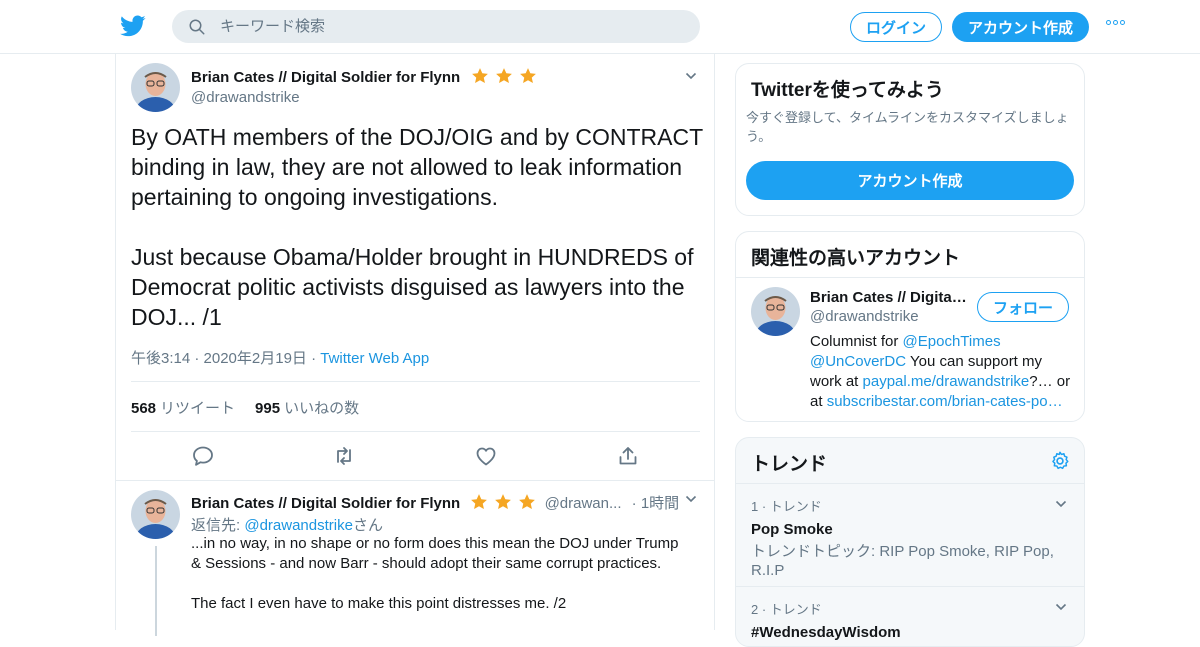 The width and height of the screenshot is (1200, 647). What do you see at coordinates (1060, 461) in the screenshot?
I see `settings-gear-icon` at bounding box center [1060, 461].